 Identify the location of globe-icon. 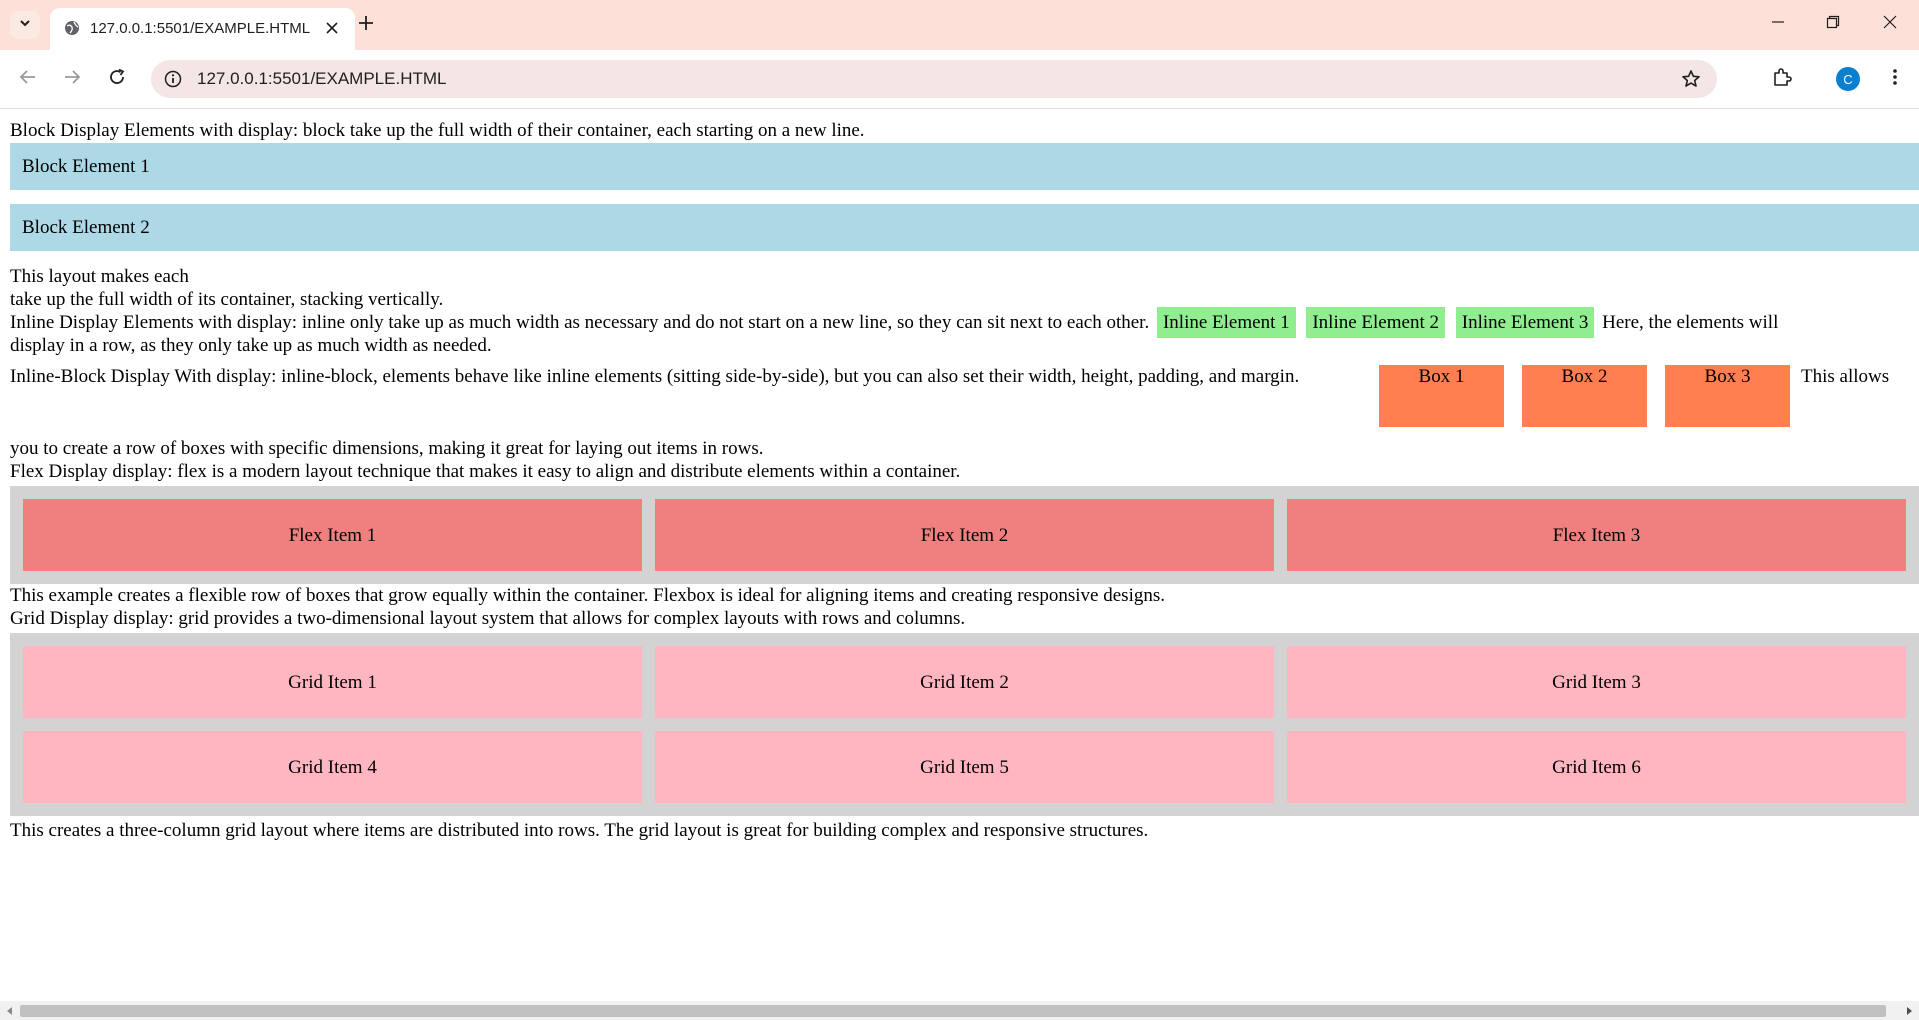
(72, 28).